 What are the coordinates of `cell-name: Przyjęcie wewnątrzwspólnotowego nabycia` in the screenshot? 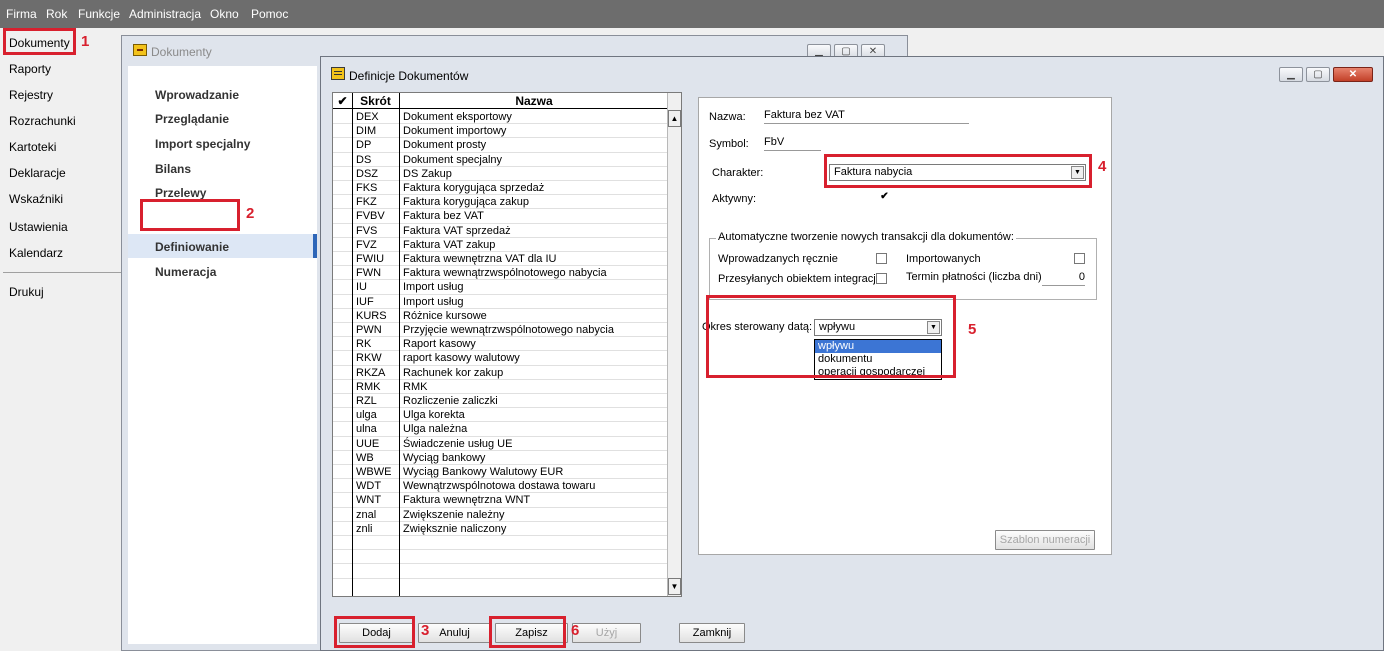 It's located at (508, 330).